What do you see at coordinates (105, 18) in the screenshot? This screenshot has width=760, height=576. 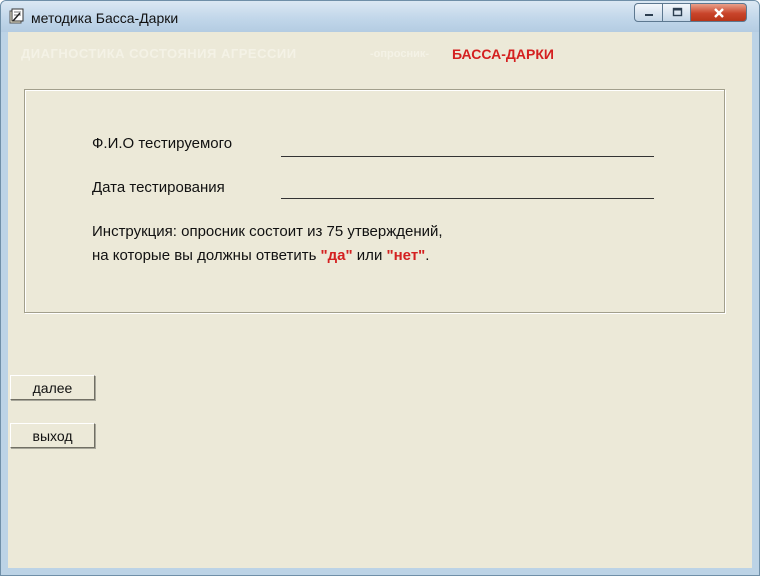 I see `window-title: методика Басса-Дарки` at bounding box center [105, 18].